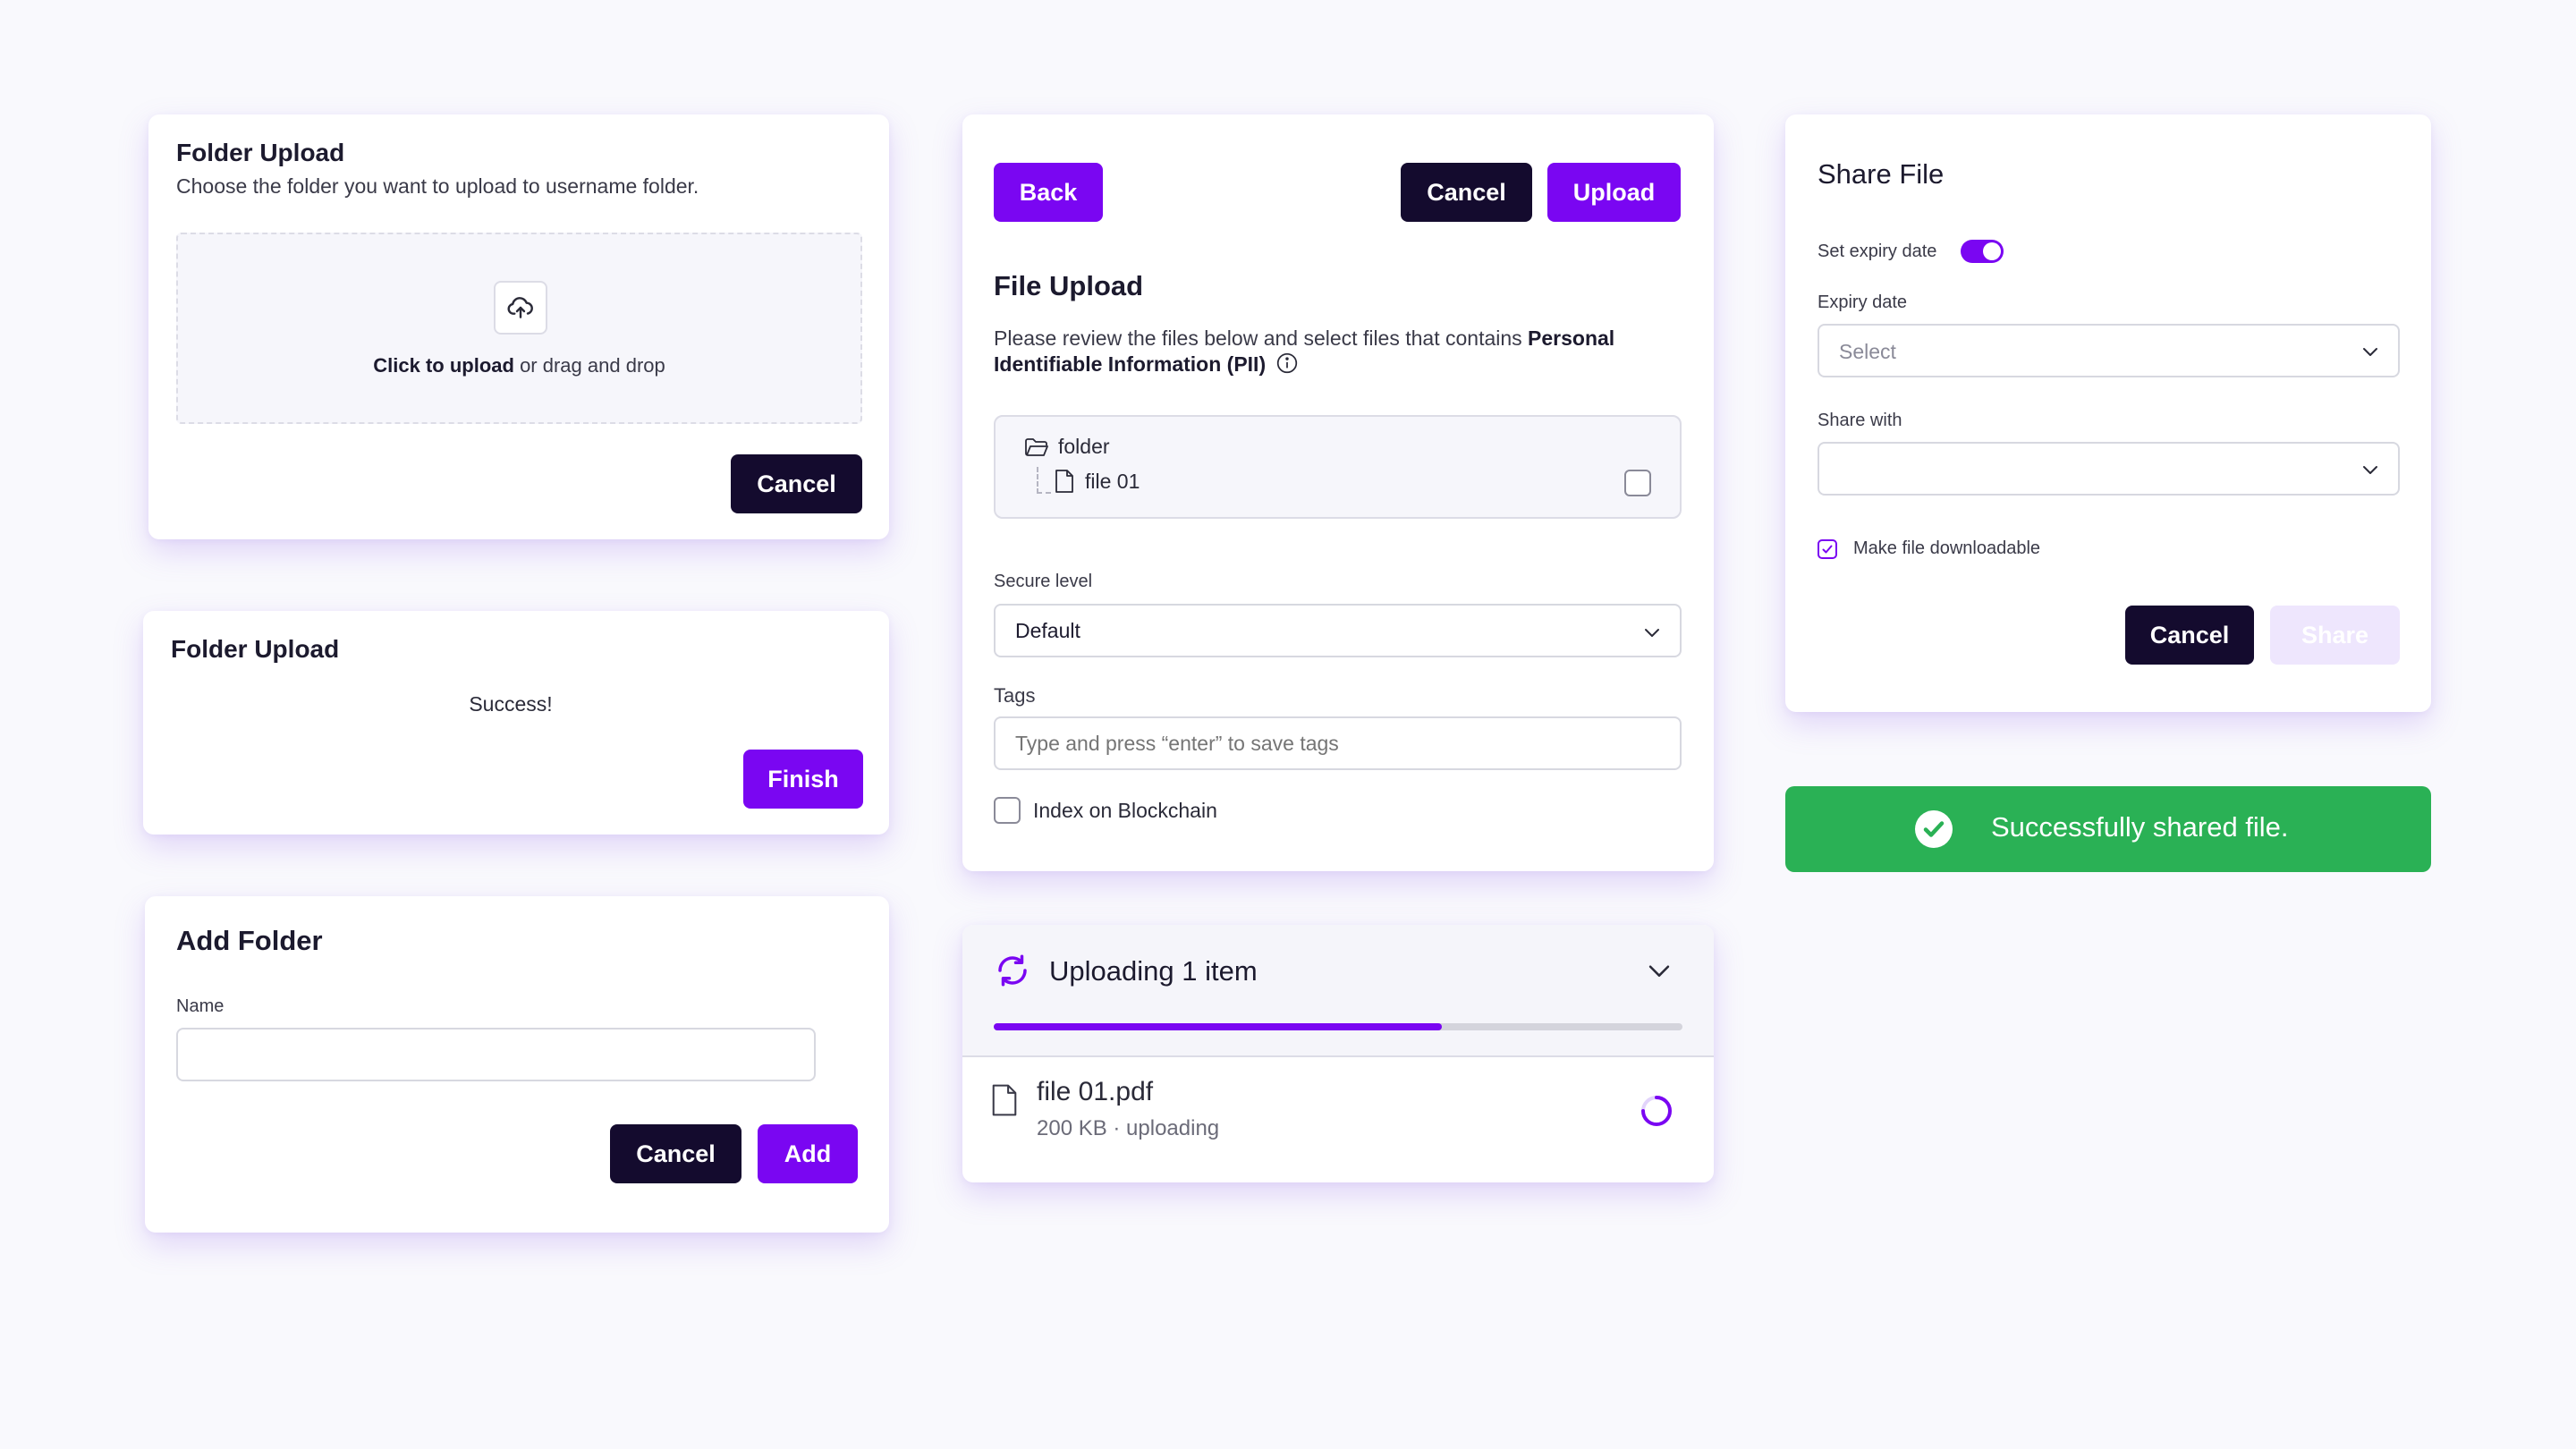 Image resolution: width=2576 pixels, height=1449 pixels. What do you see at coordinates (1044, 480) in the screenshot?
I see `tree-connector` at bounding box center [1044, 480].